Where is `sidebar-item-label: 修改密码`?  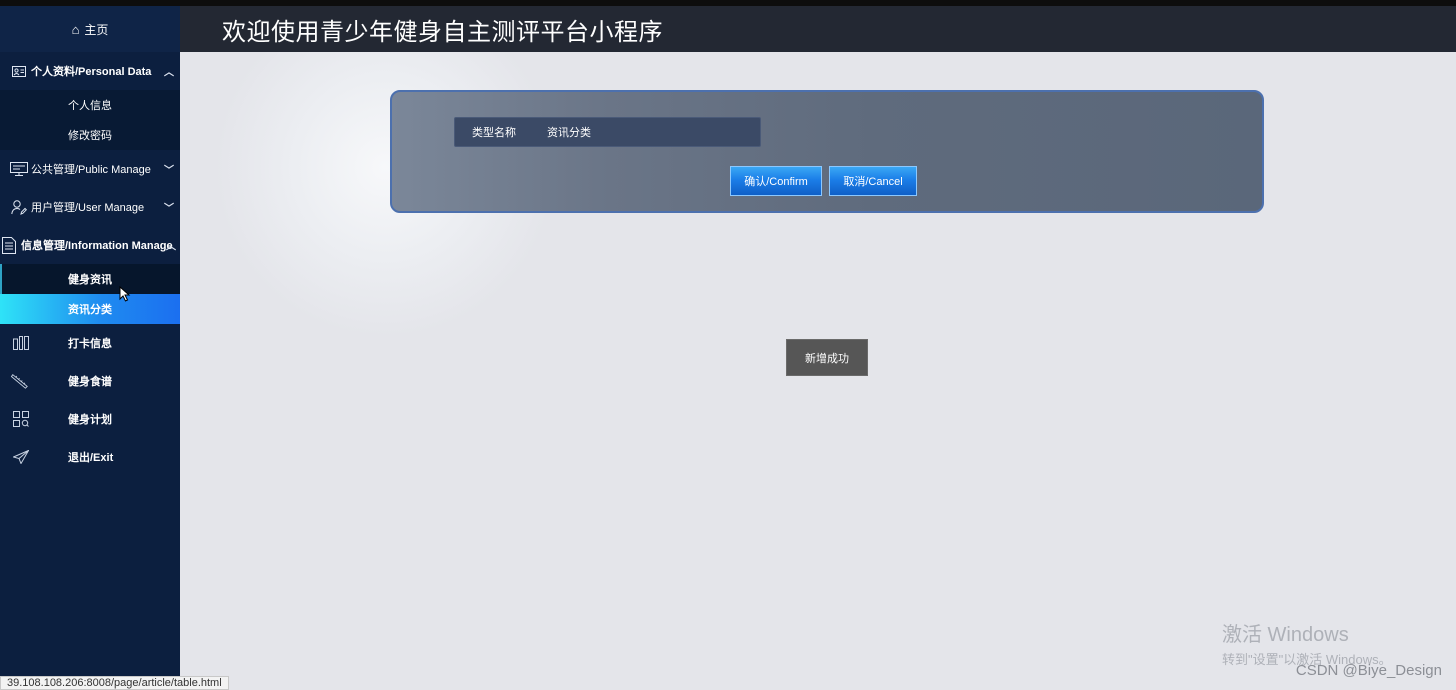 sidebar-item-label: 修改密码 is located at coordinates (90, 136).